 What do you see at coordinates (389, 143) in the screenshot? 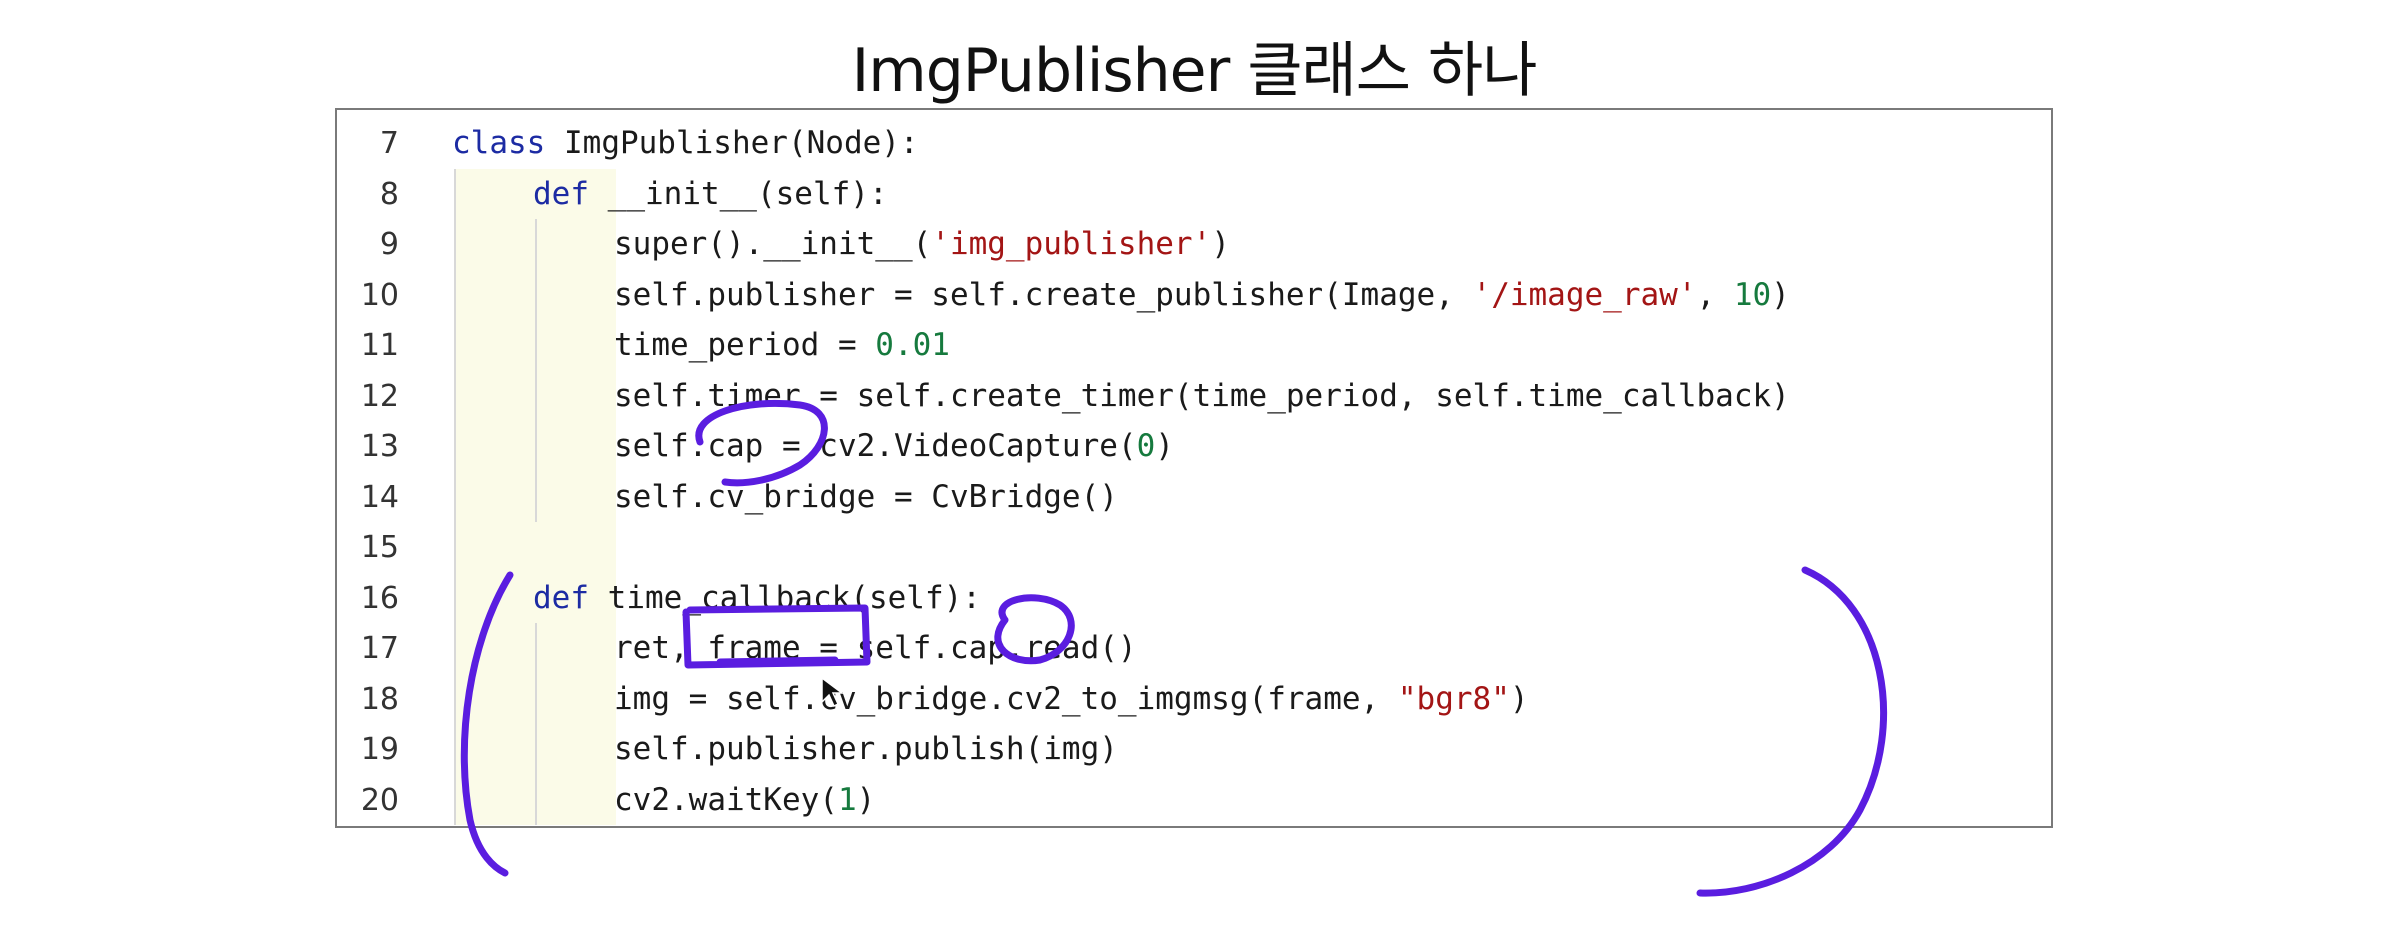
I see `line-number: 7` at bounding box center [389, 143].